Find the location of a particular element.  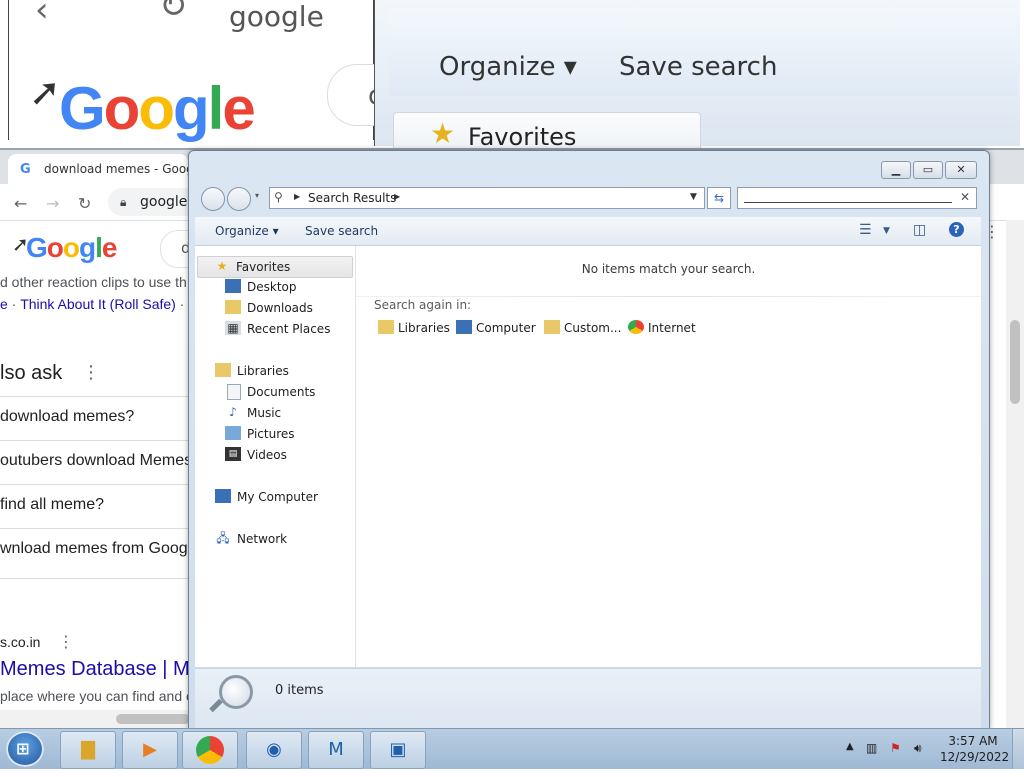

command-bar: Organize ▾ Save search ☰ ▼ ◫ ? is located at coordinates (588, 231).